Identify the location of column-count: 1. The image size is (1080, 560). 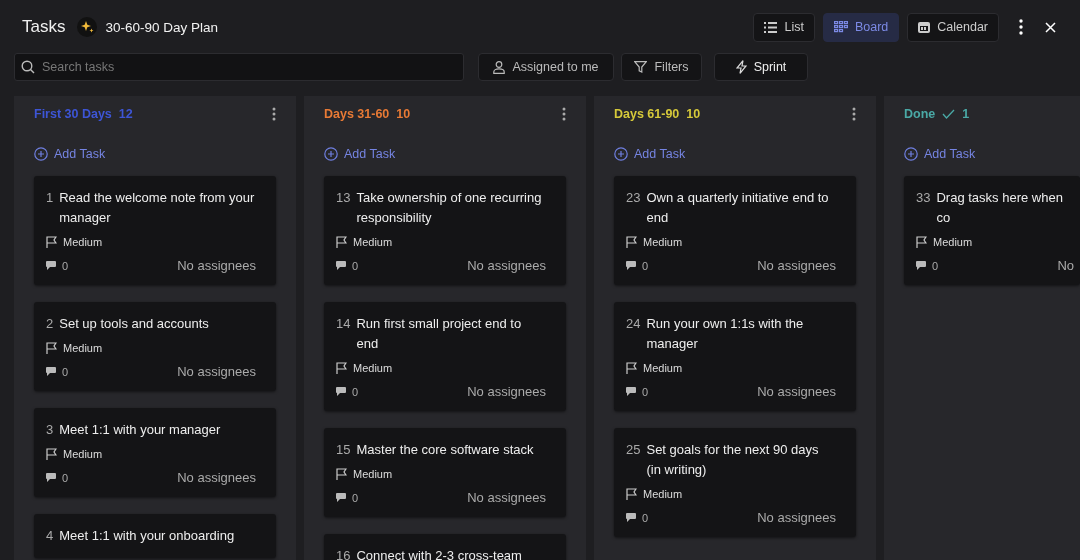
(966, 114).